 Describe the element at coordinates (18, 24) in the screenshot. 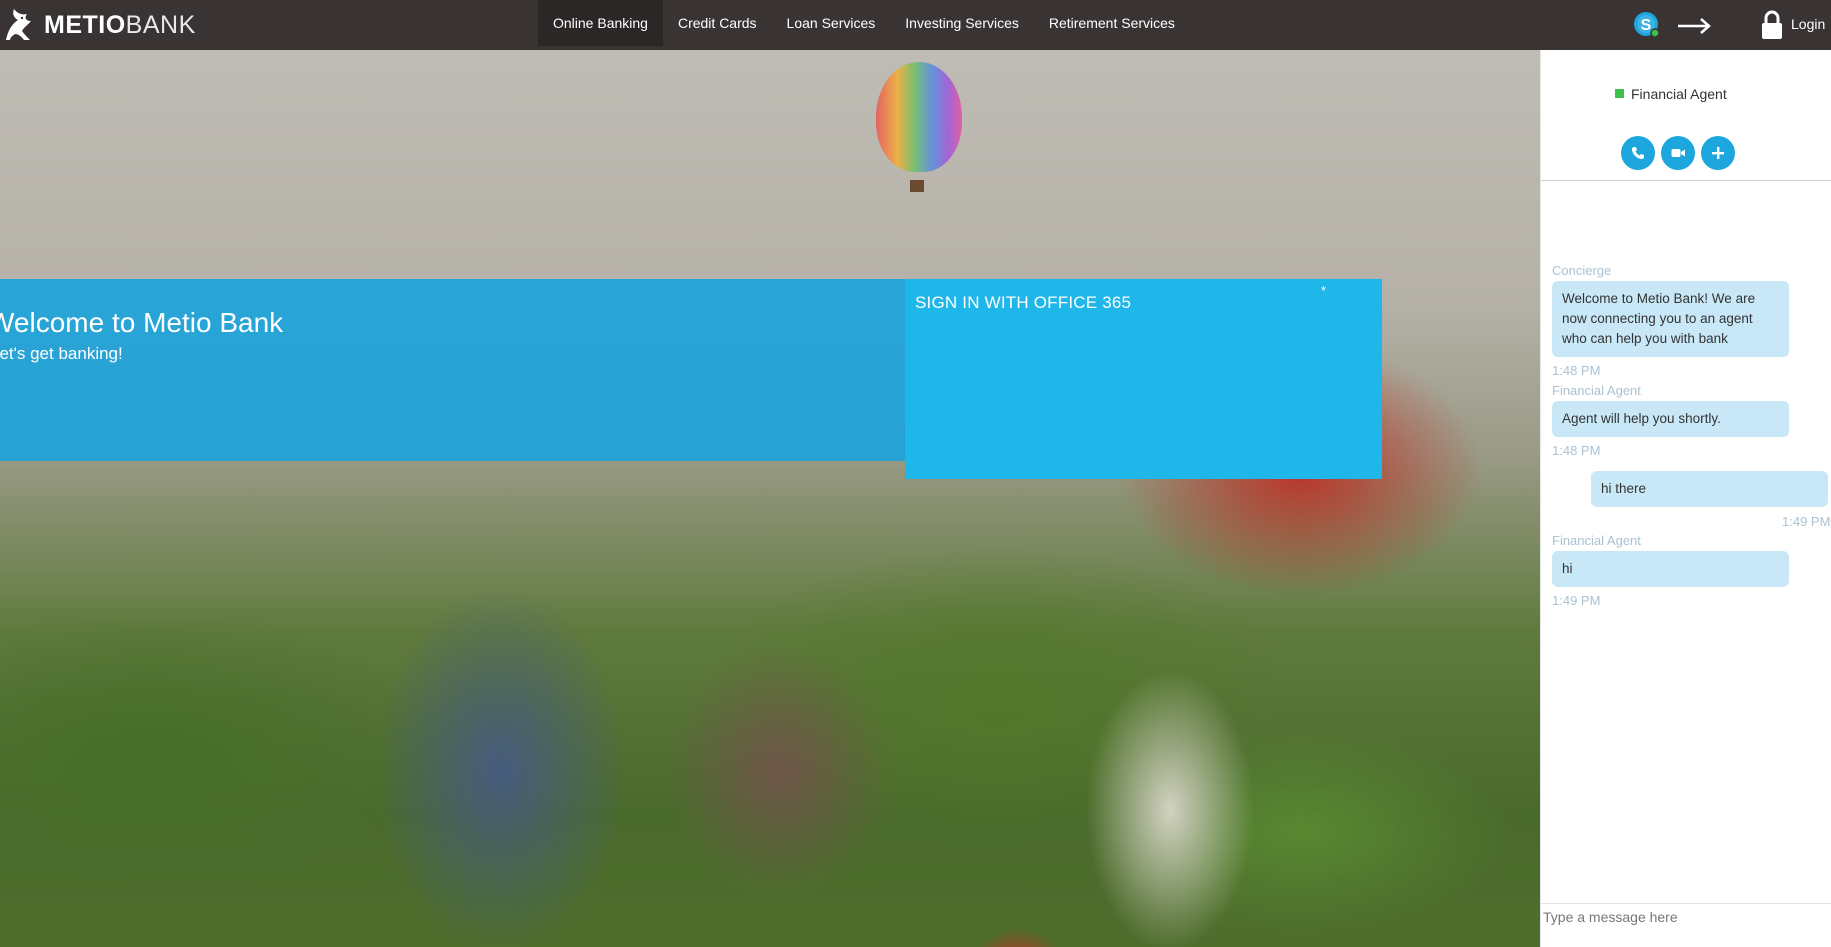

I see `griffin-logo-icon` at that location.